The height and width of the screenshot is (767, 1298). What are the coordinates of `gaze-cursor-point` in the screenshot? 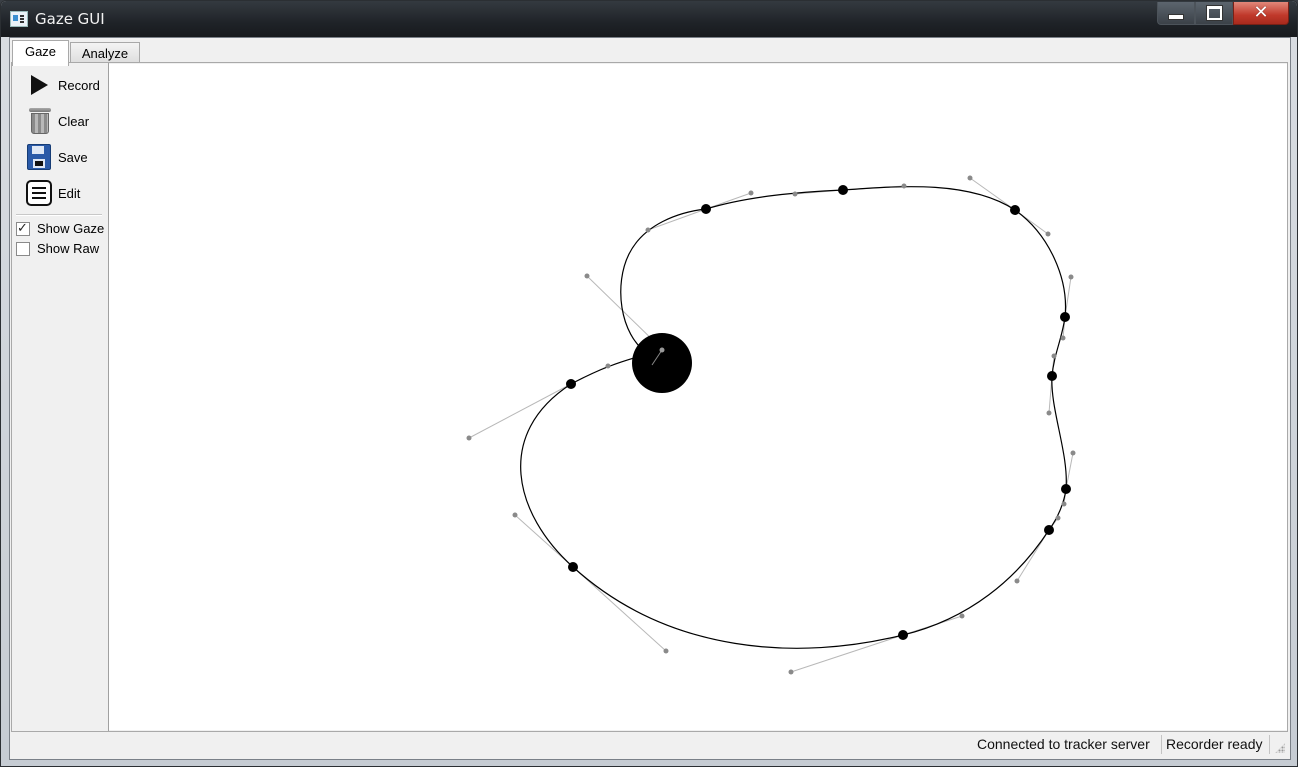 It's located at (662, 350).